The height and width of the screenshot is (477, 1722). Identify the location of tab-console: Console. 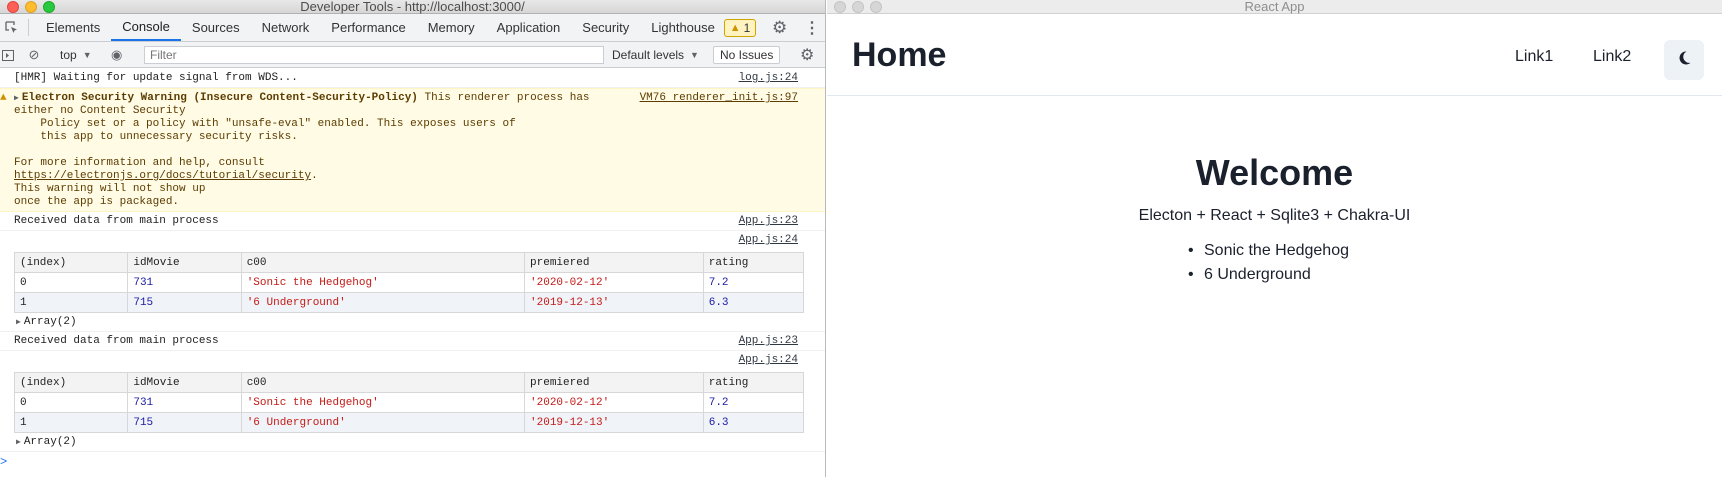
(146, 27).